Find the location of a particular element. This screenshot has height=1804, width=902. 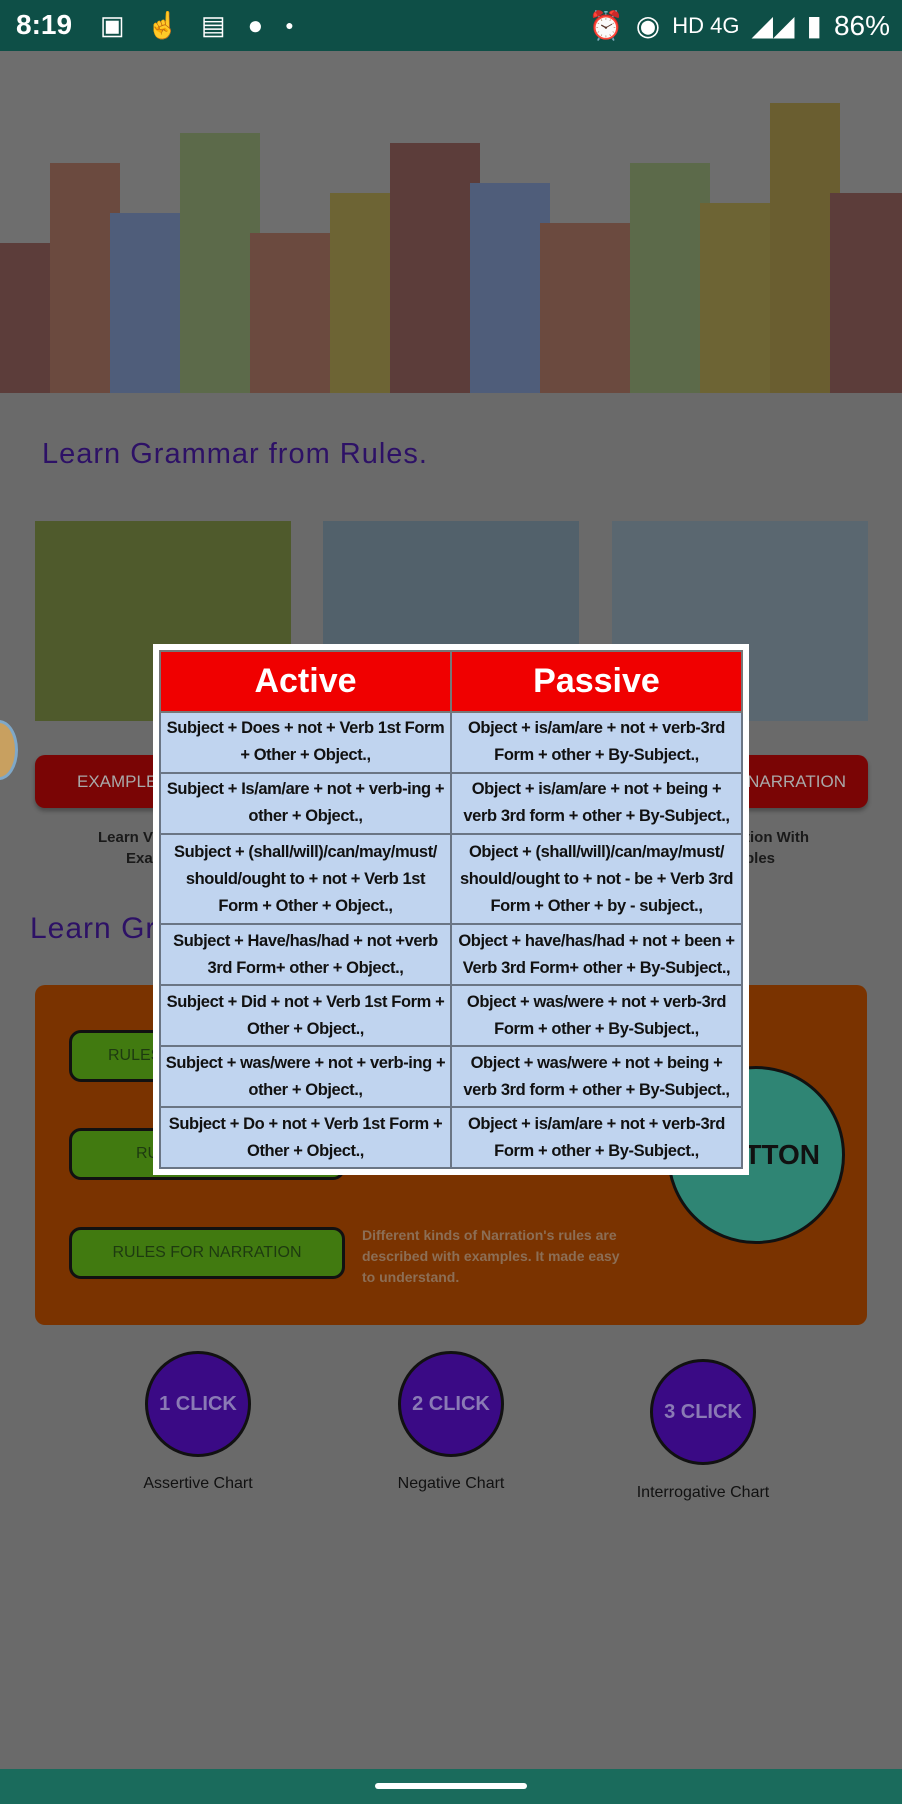

assertive-chart-button: 1 CLICK is located at coordinates (198, 1404).